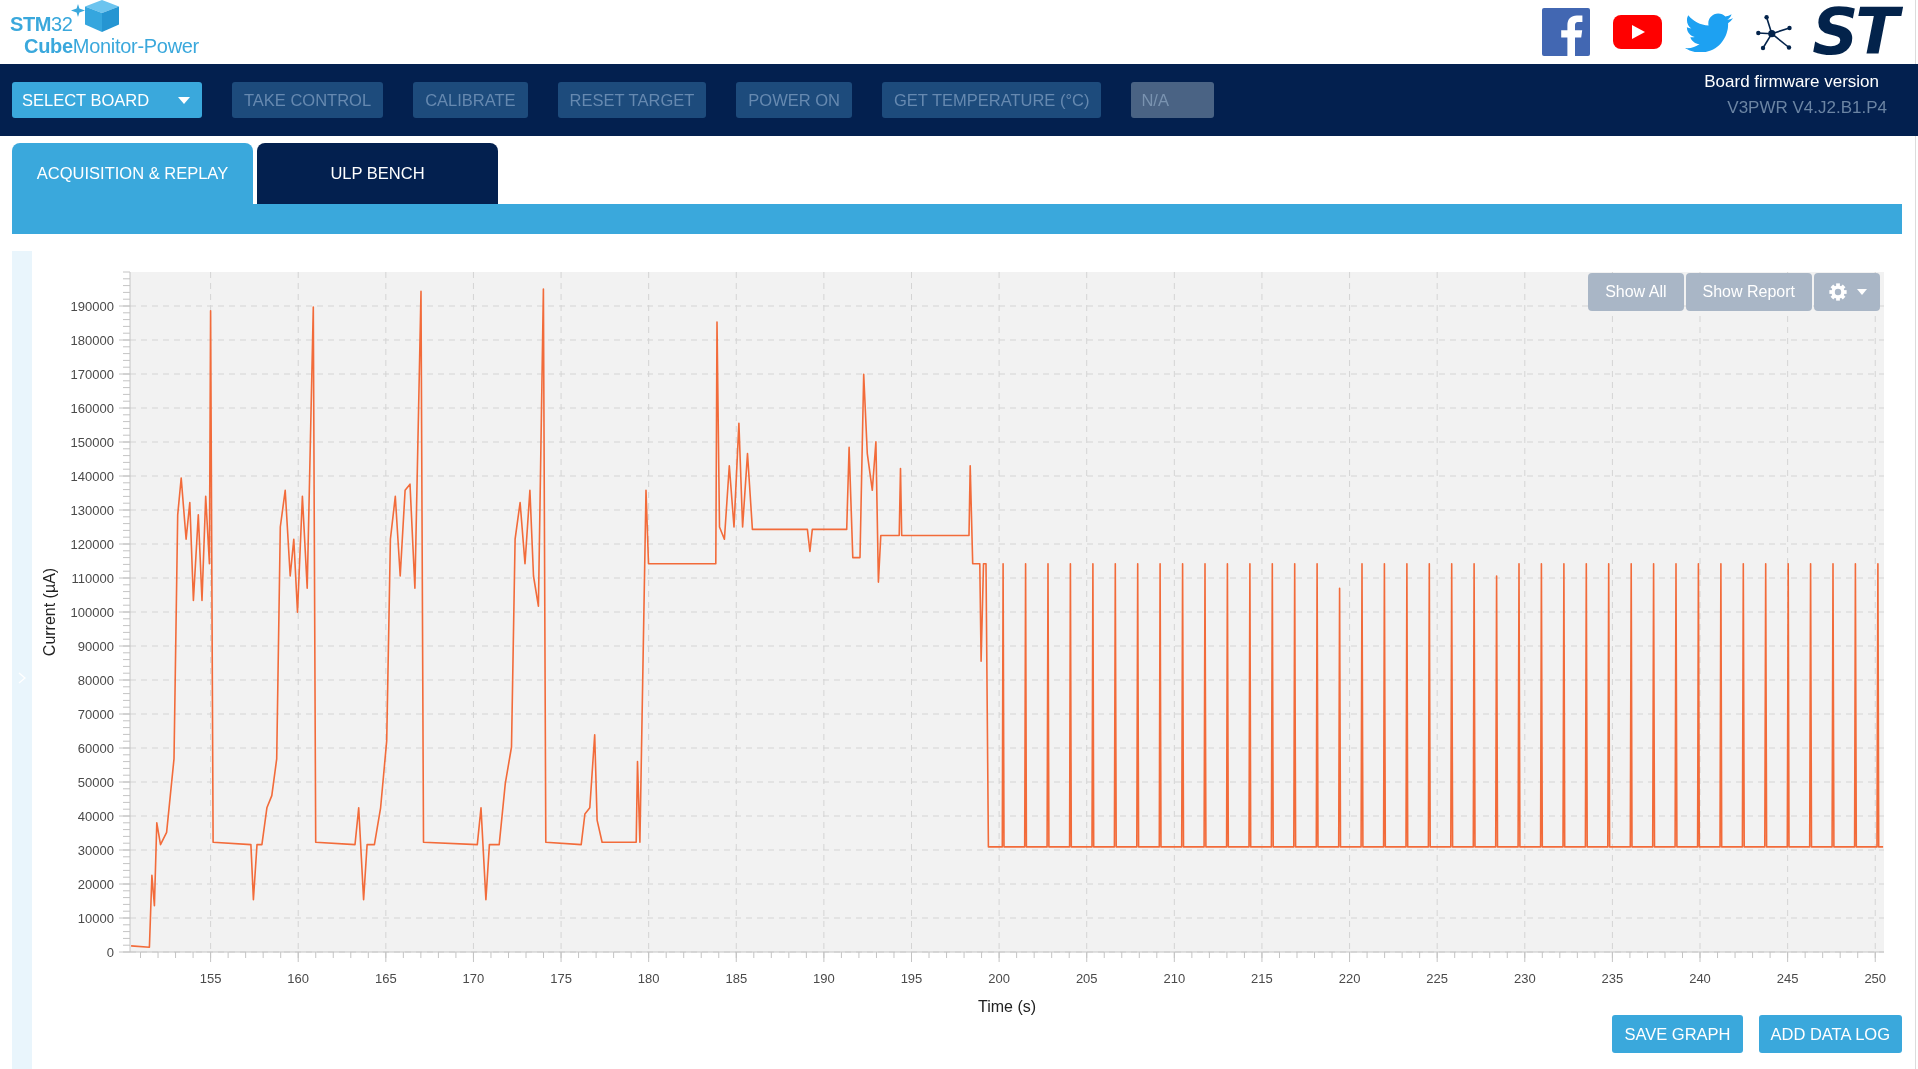  What do you see at coordinates (473, 978) in the screenshot?
I see `x-tick-label: 170` at bounding box center [473, 978].